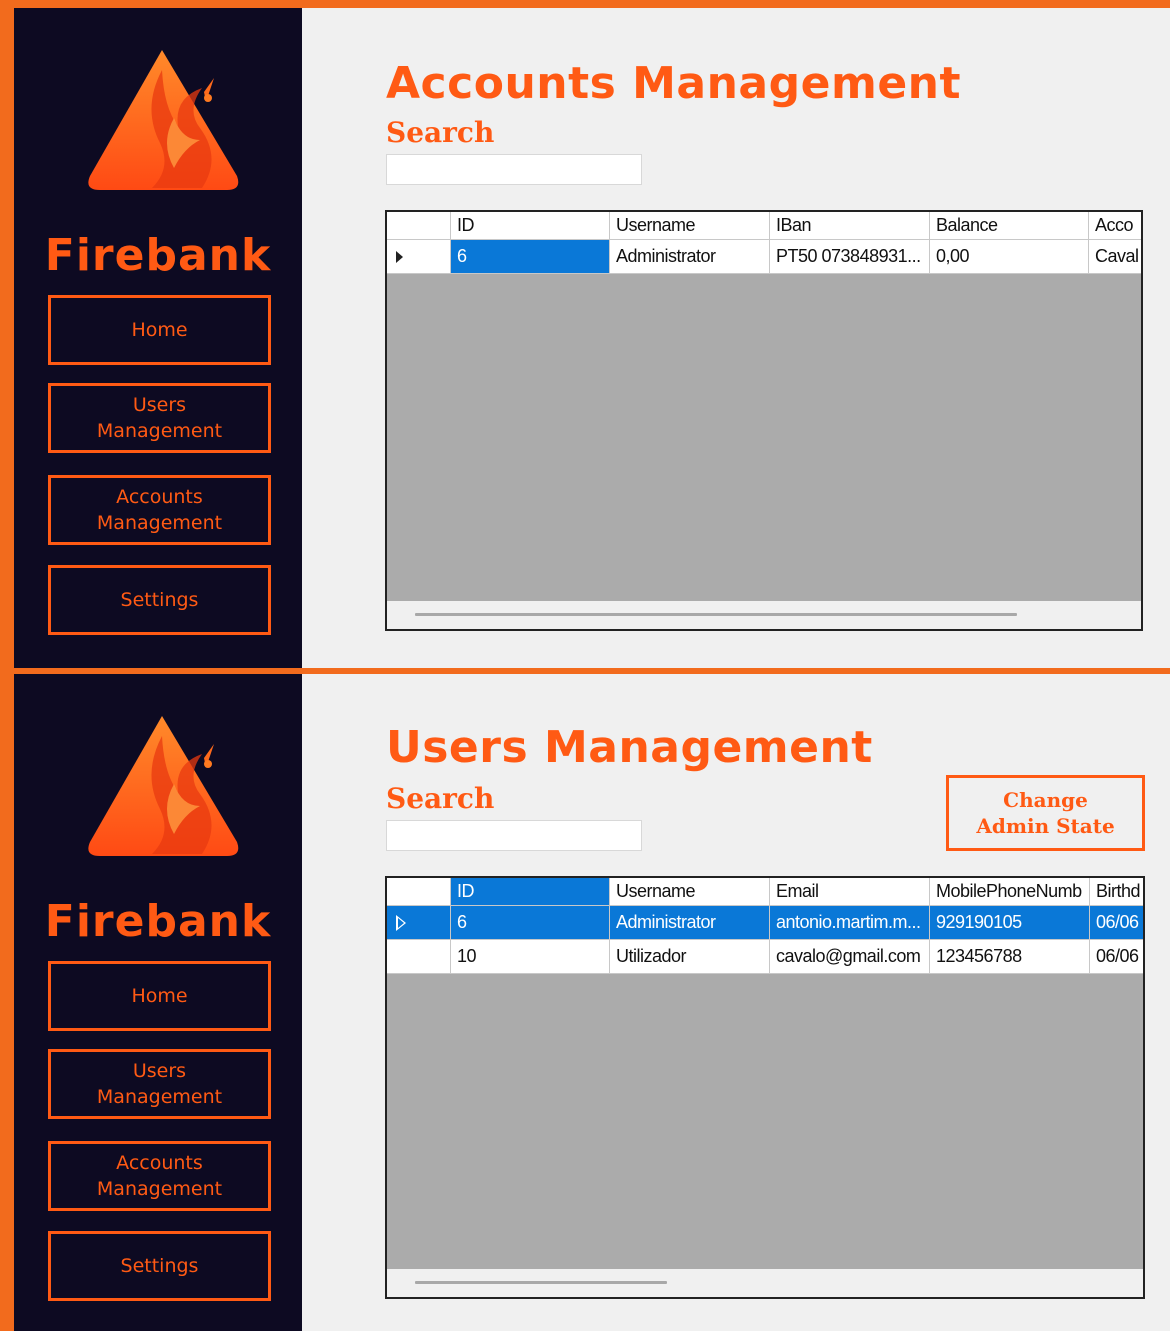 The height and width of the screenshot is (1331, 1170). Describe the element at coordinates (530, 957) in the screenshot. I see `cell-id: 10` at that location.